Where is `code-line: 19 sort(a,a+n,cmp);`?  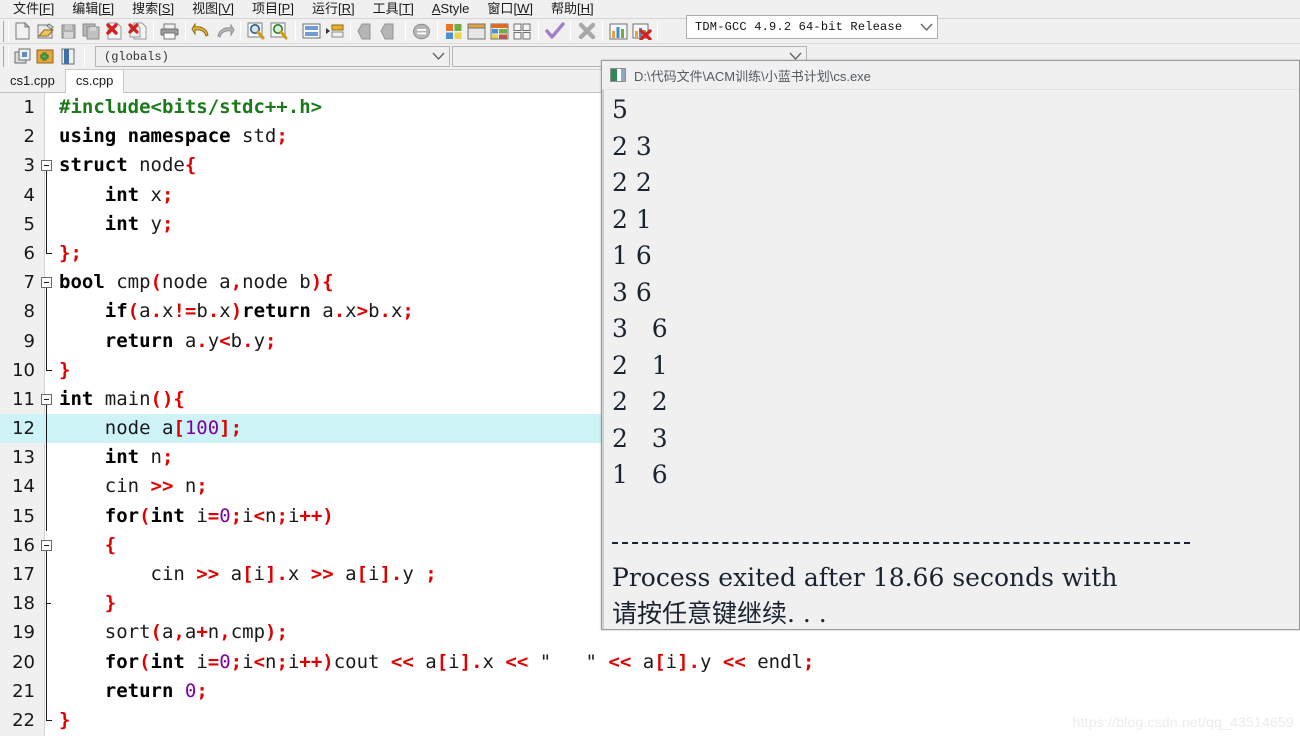
code-line: 19 sort(a,a+n,cmp); is located at coordinates (650, 633).